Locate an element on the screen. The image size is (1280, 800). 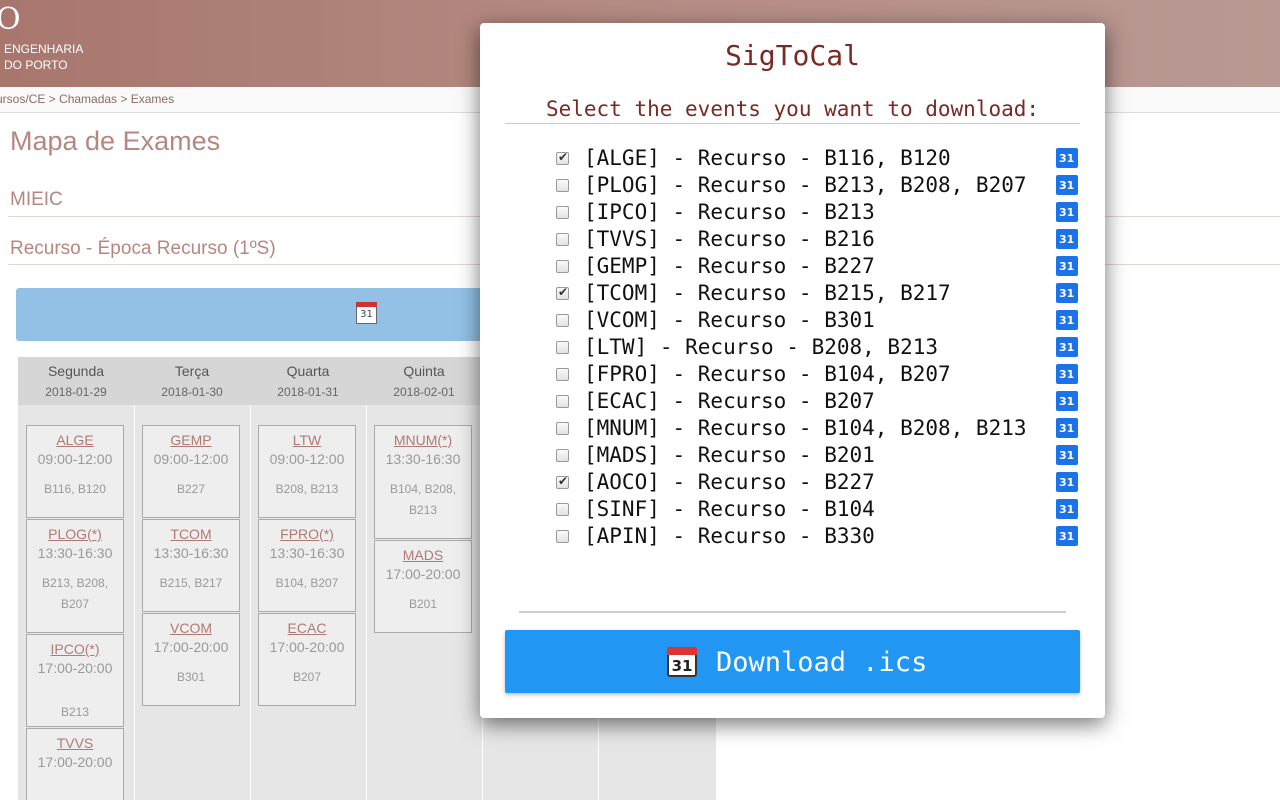
exam-rooms: B301 is located at coordinates (191, 677).